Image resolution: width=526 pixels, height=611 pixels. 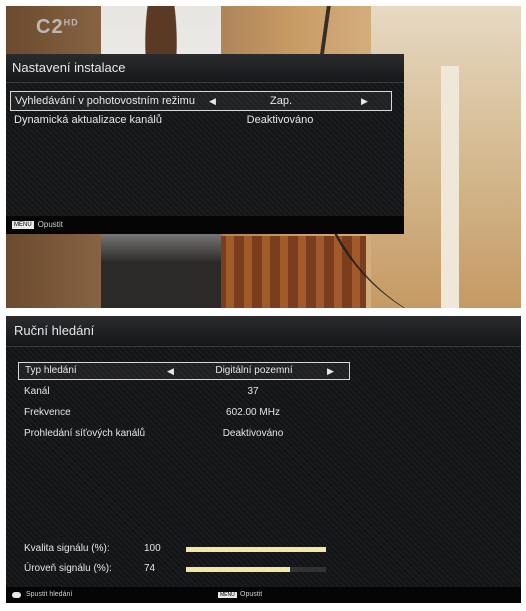 What do you see at coordinates (71, 22) in the screenshot?
I see `channel-logo-hd: HD` at bounding box center [71, 22].